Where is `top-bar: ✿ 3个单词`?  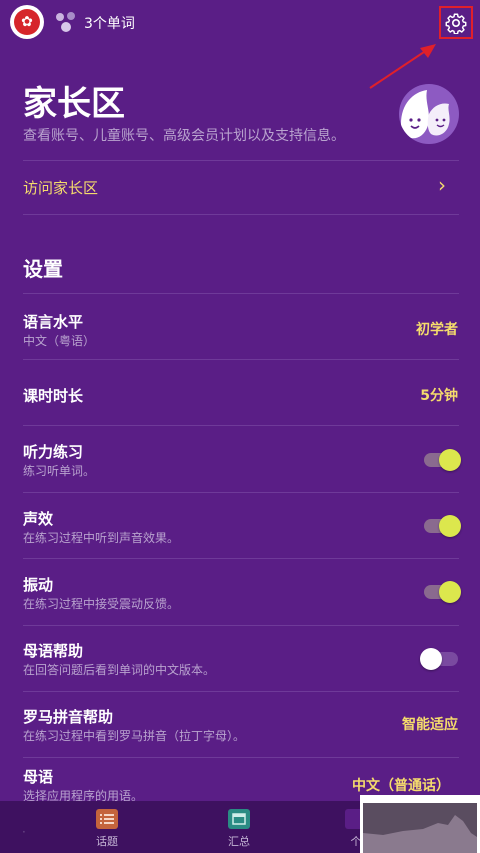
top-bar: ✿ 3个单词 is located at coordinates (240, 44).